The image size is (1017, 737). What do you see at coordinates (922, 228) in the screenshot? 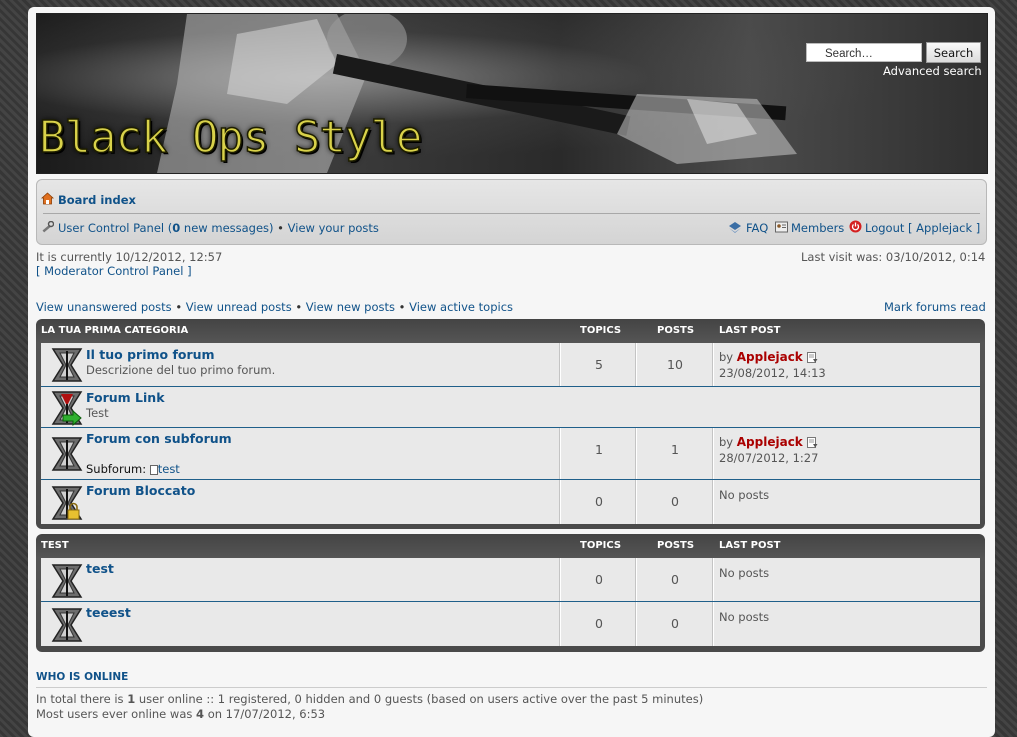
I see `logout-link: Logout [ Applejack ]` at bounding box center [922, 228].